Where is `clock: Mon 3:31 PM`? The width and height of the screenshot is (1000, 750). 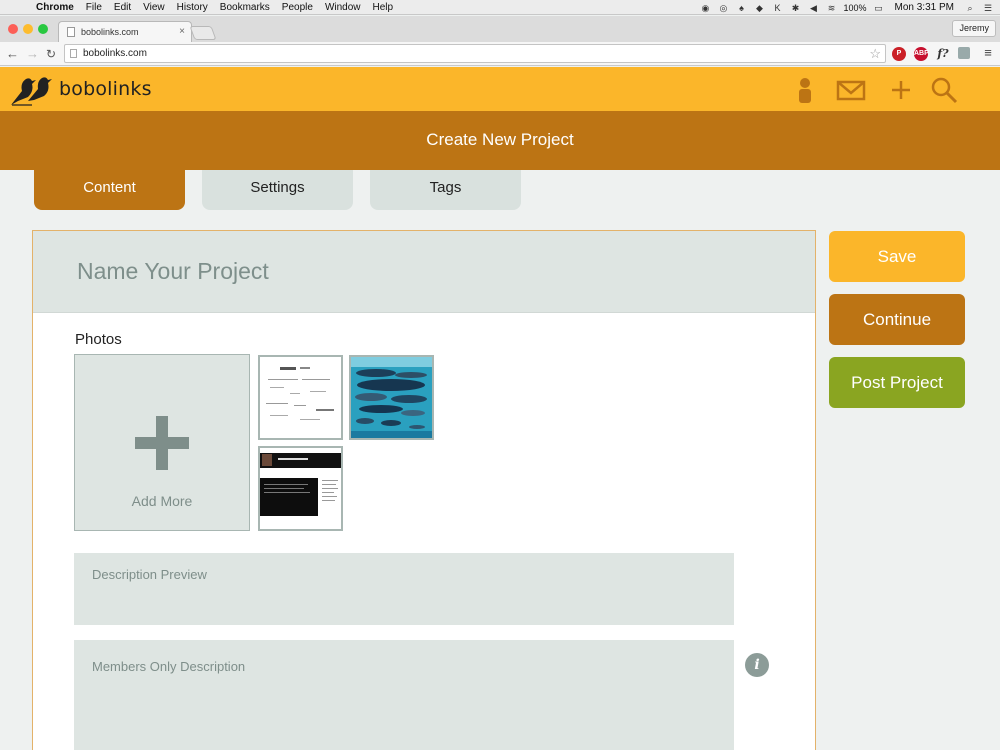 clock: Mon 3:31 PM is located at coordinates (924, 7).